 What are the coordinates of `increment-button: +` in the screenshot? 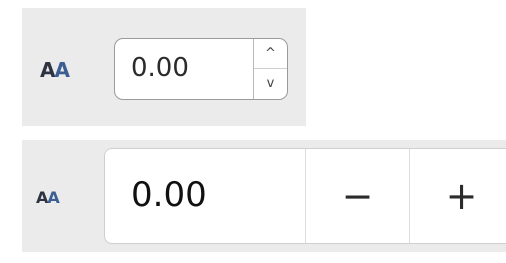 It's located at (457, 196).